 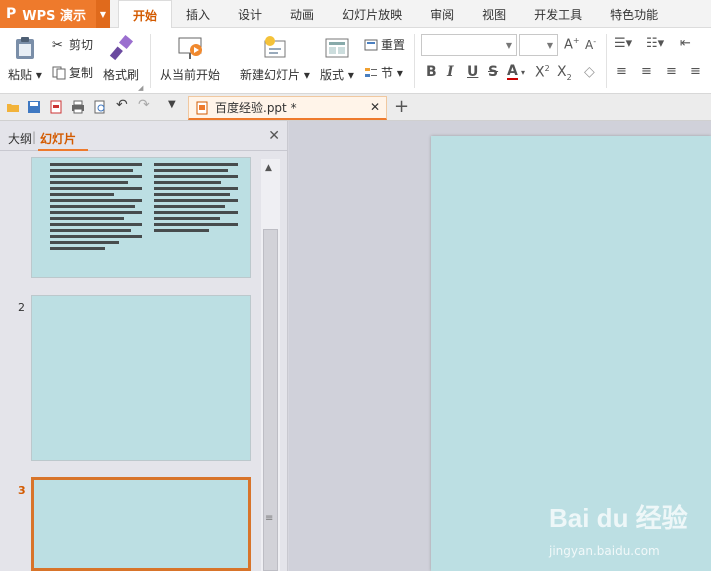 I want to click on align-left-icon: ≡, so click(x=621, y=71).